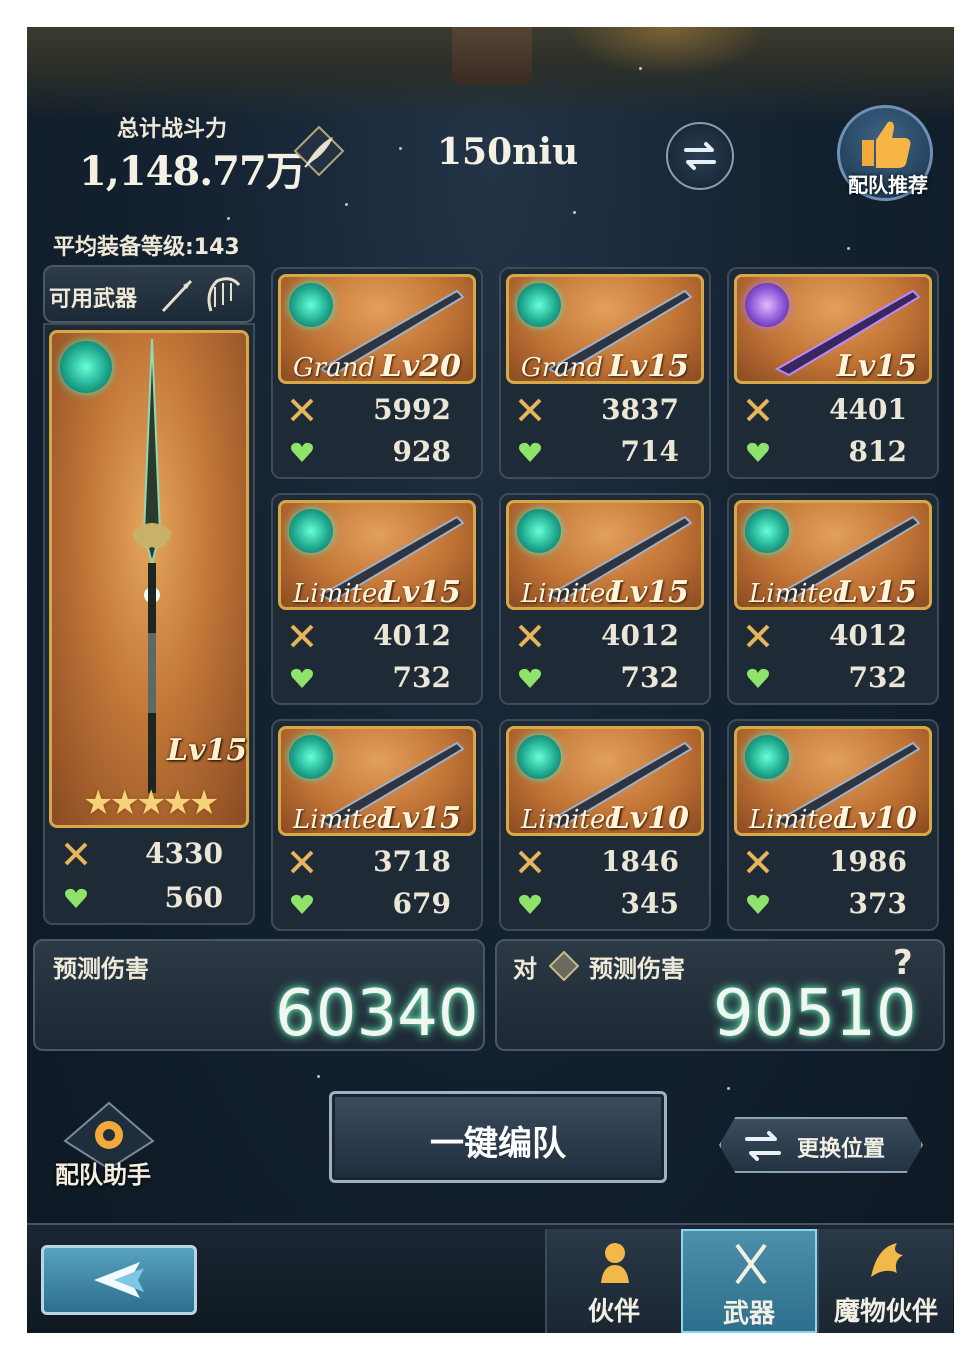  What do you see at coordinates (834, 903) in the screenshot?
I see `weapon-hp: 373` at bounding box center [834, 903].